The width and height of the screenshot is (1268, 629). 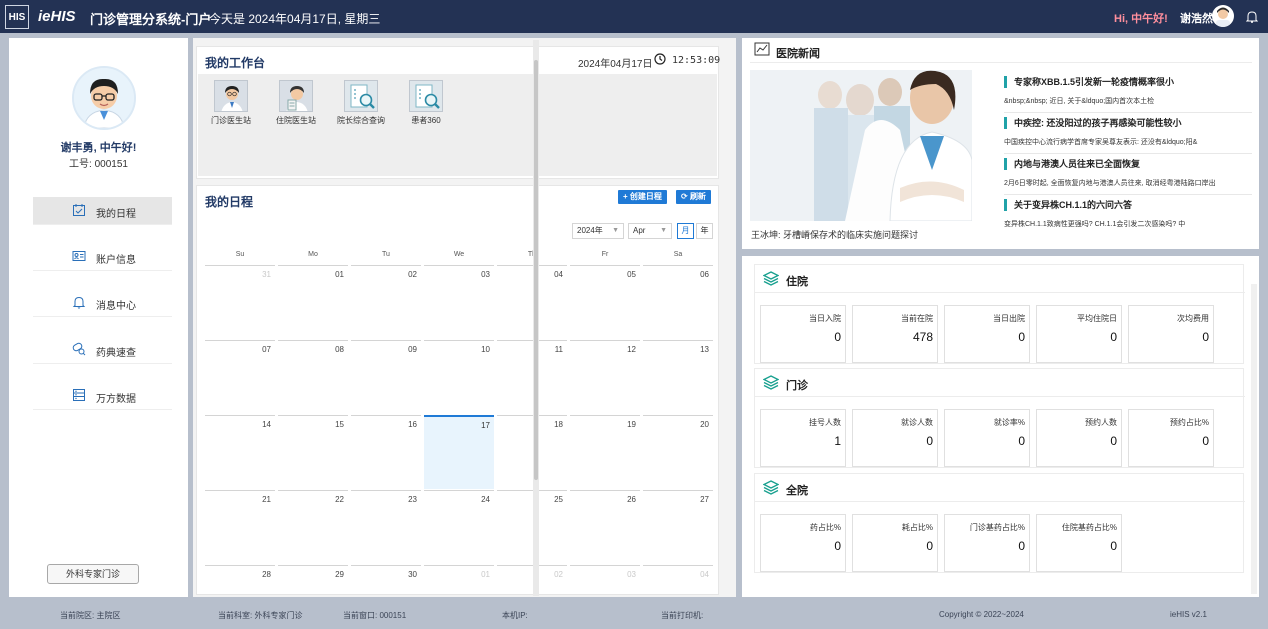 I want to click on calendar-day: 19, so click(x=605, y=452).